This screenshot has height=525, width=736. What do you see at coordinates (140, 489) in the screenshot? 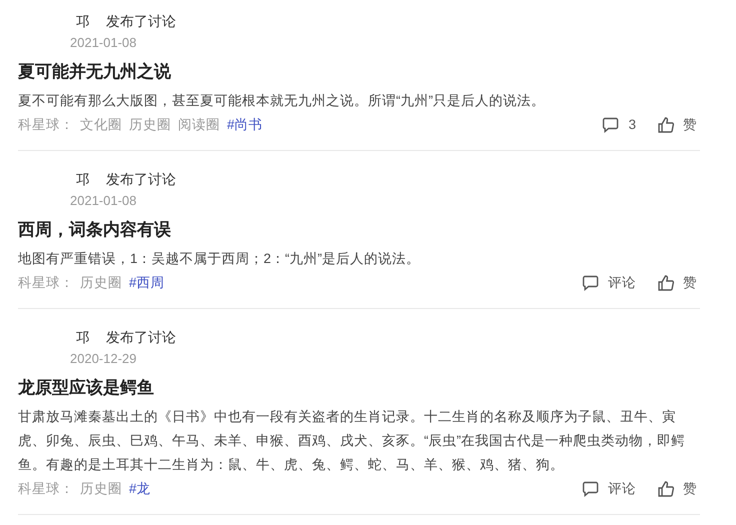
I see `topic-link: #龙` at bounding box center [140, 489].